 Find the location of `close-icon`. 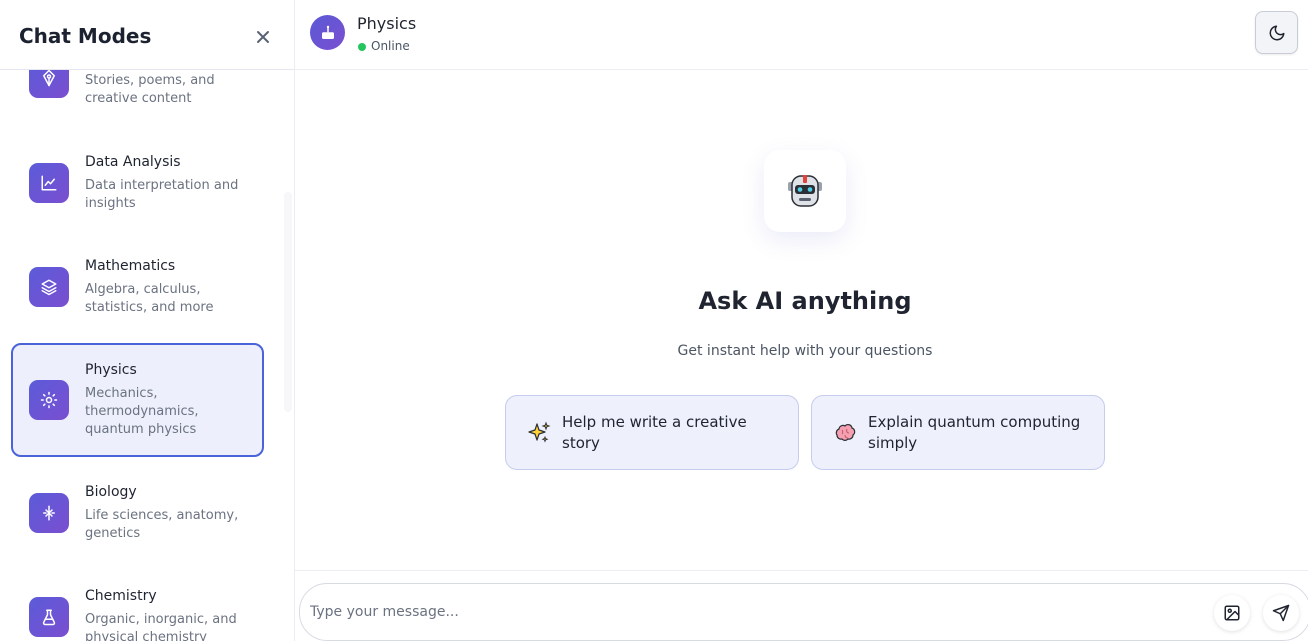

close-icon is located at coordinates (263, 37).